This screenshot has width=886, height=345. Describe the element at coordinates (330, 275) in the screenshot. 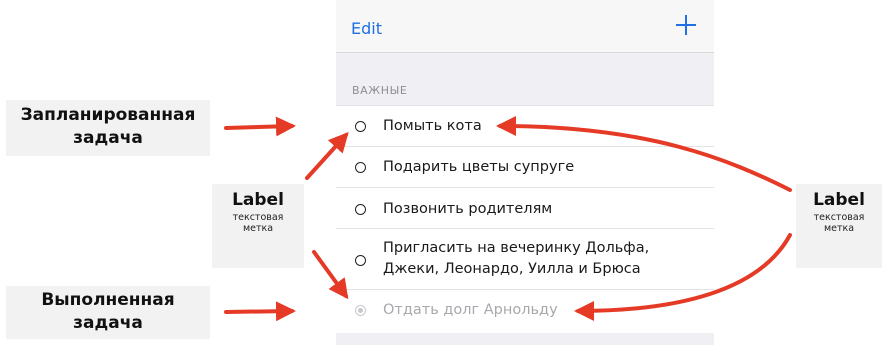

I see `arrow-label-left-down` at that location.